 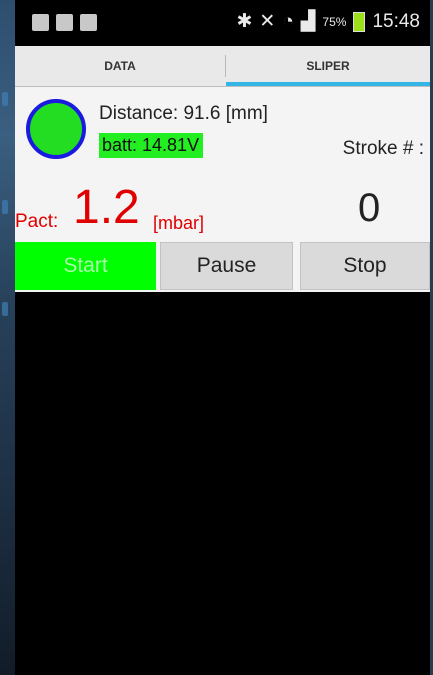 What do you see at coordinates (328, 66) in the screenshot?
I see `tab-sliper: SLIPER` at bounding box center [328, 66].